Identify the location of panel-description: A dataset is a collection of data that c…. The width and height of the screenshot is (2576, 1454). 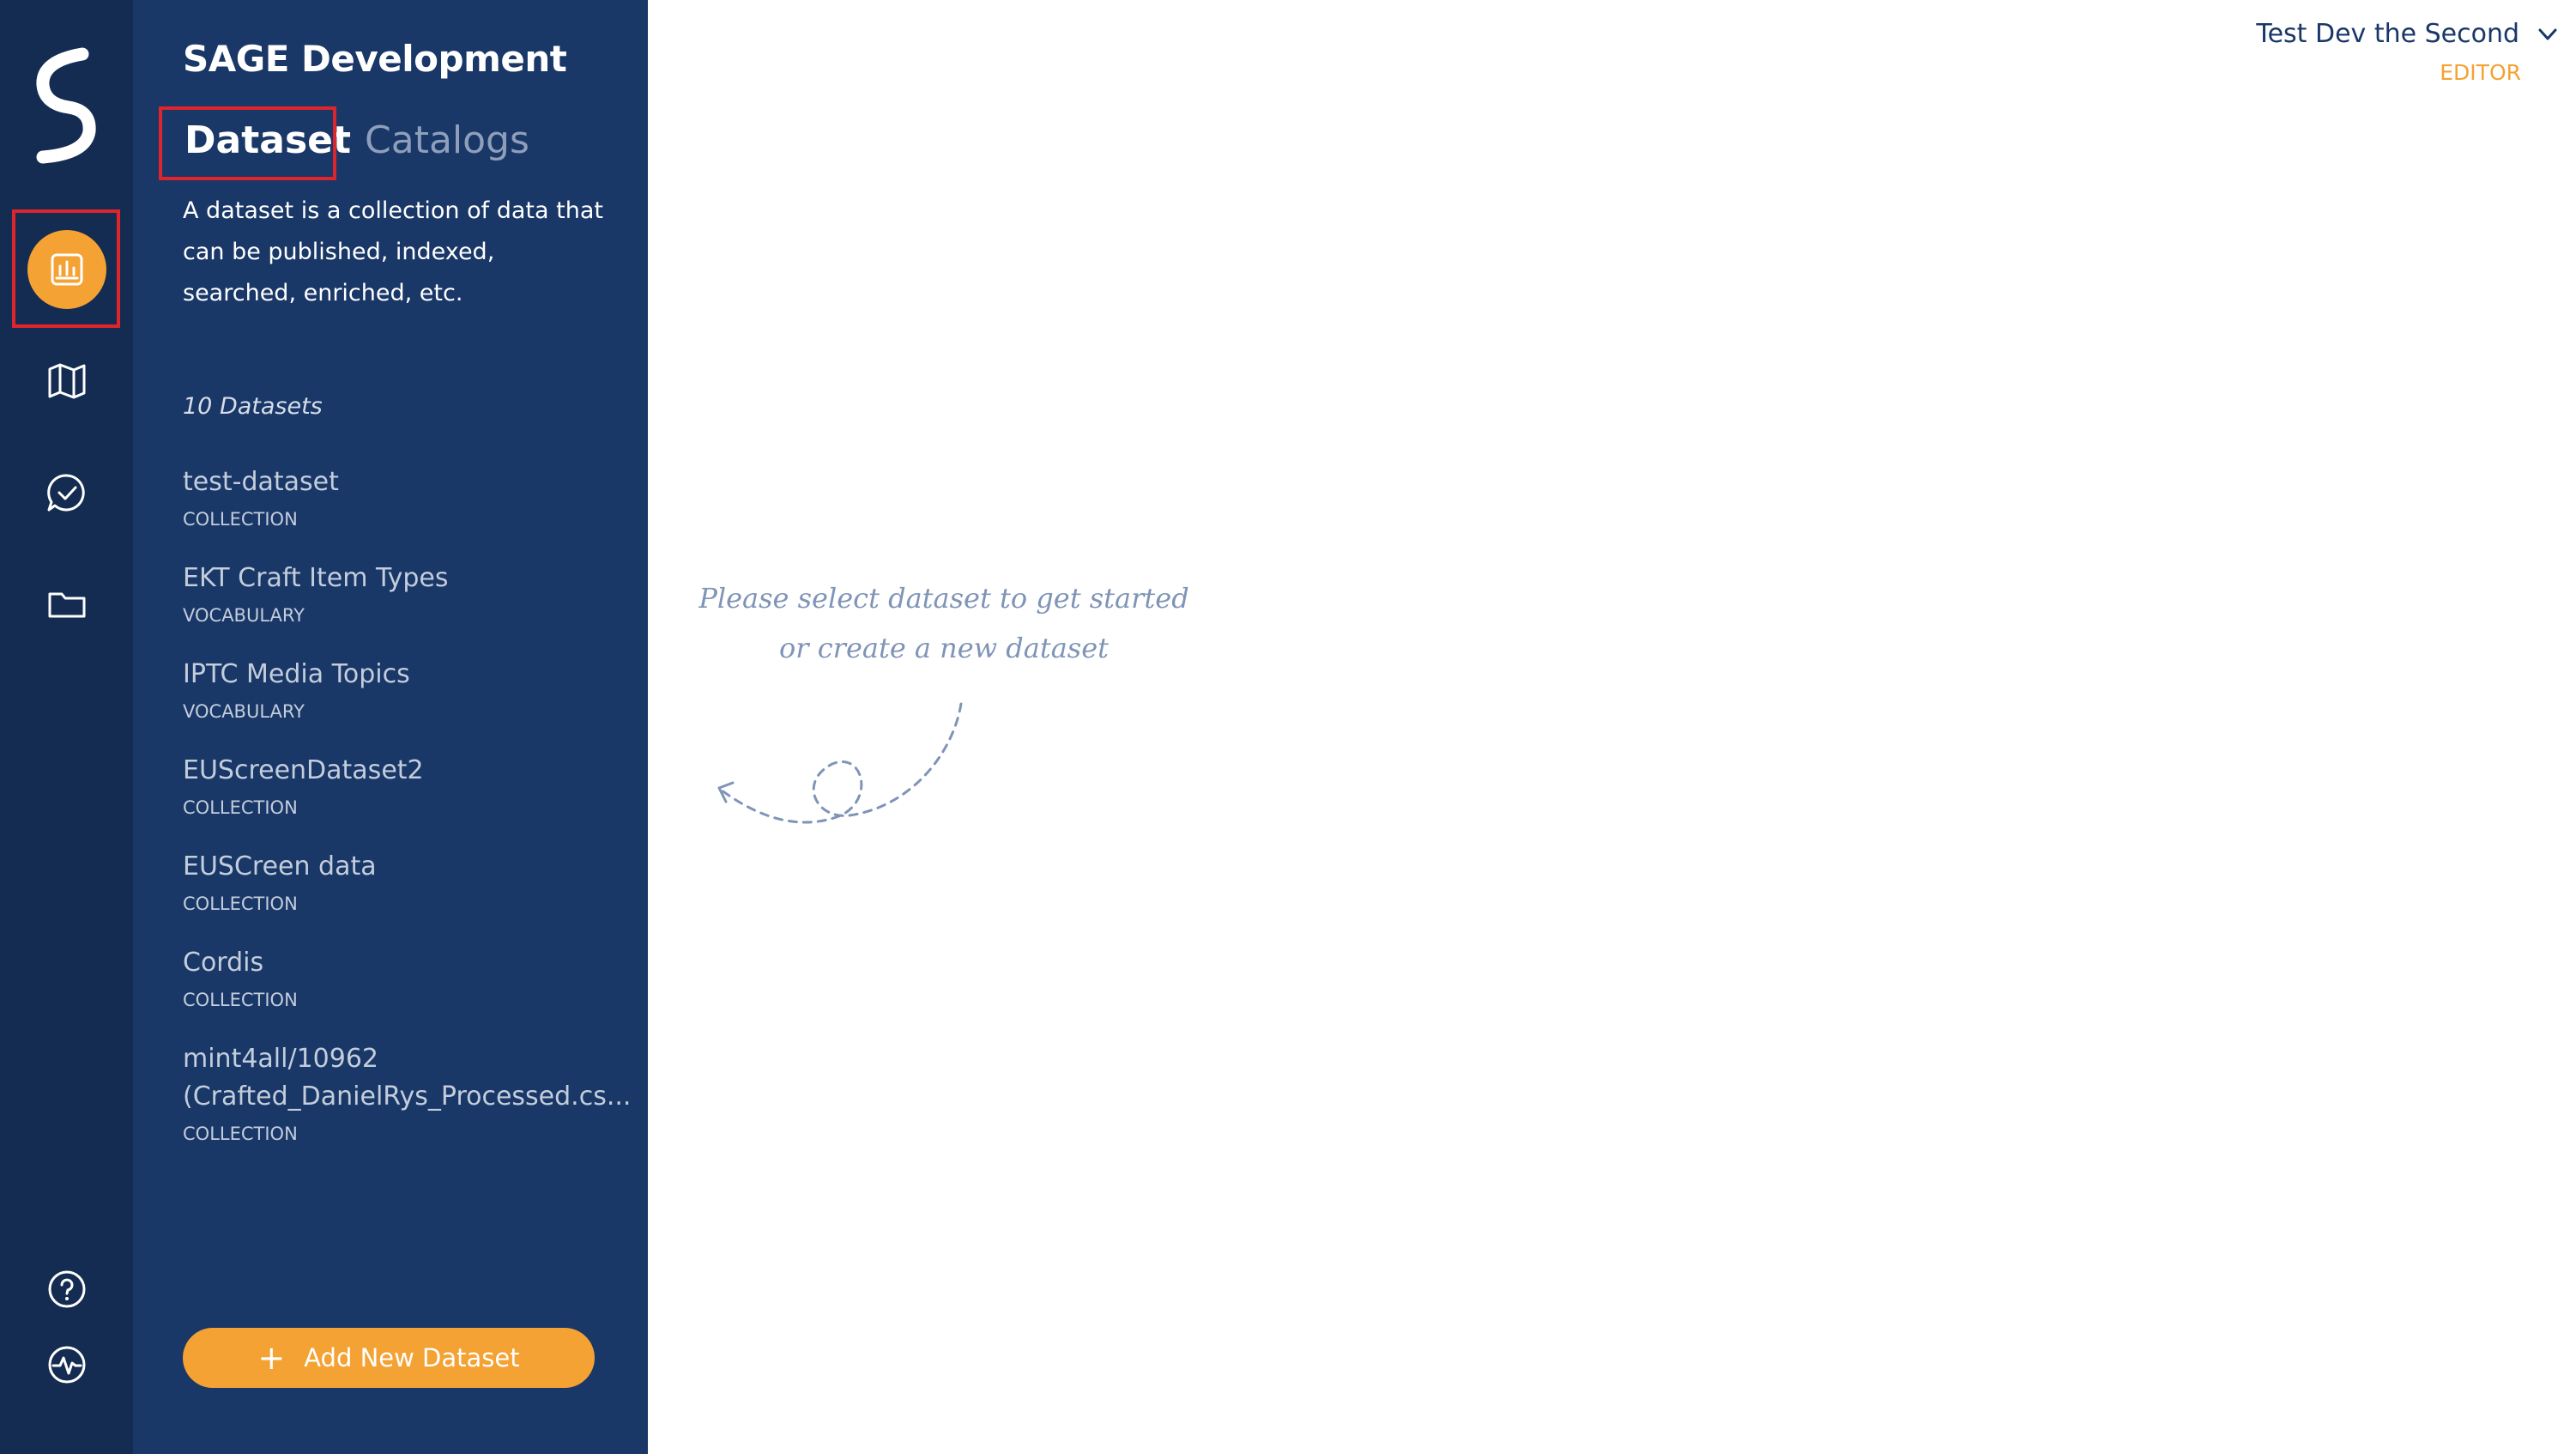
(393, 252).